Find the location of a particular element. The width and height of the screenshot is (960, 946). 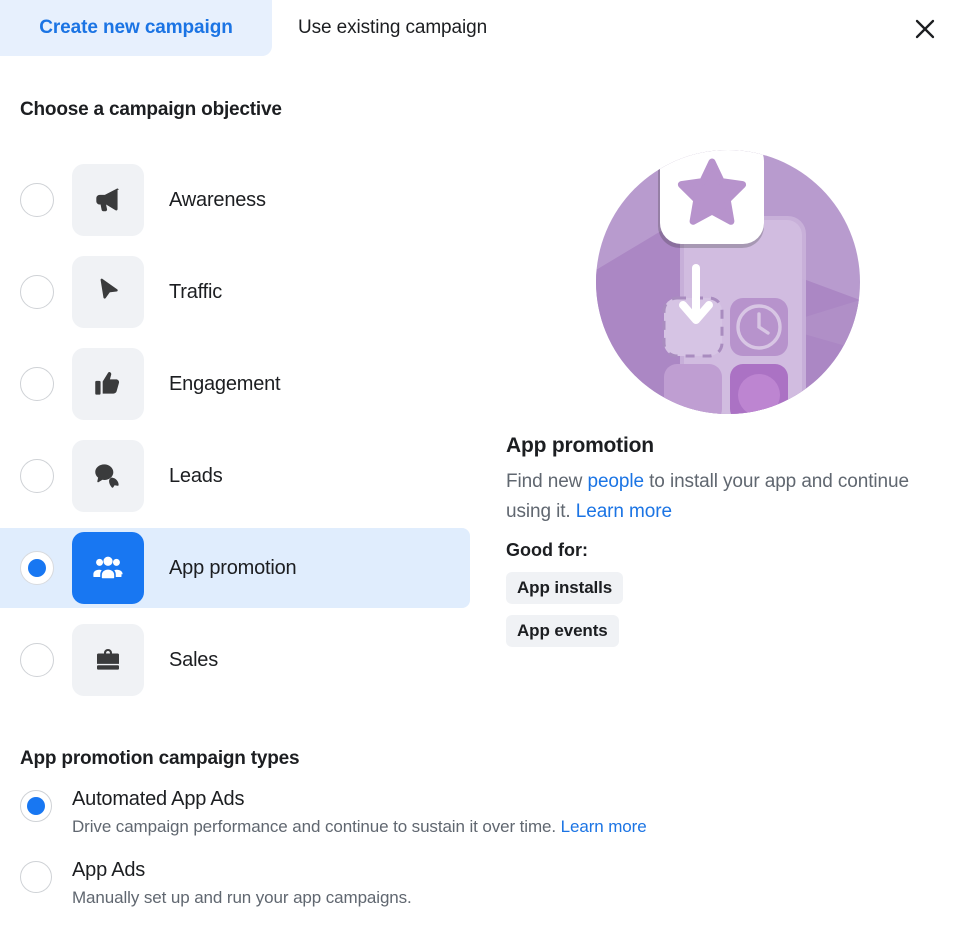

cursor-icon-tile is located at coordinates (108, 292).